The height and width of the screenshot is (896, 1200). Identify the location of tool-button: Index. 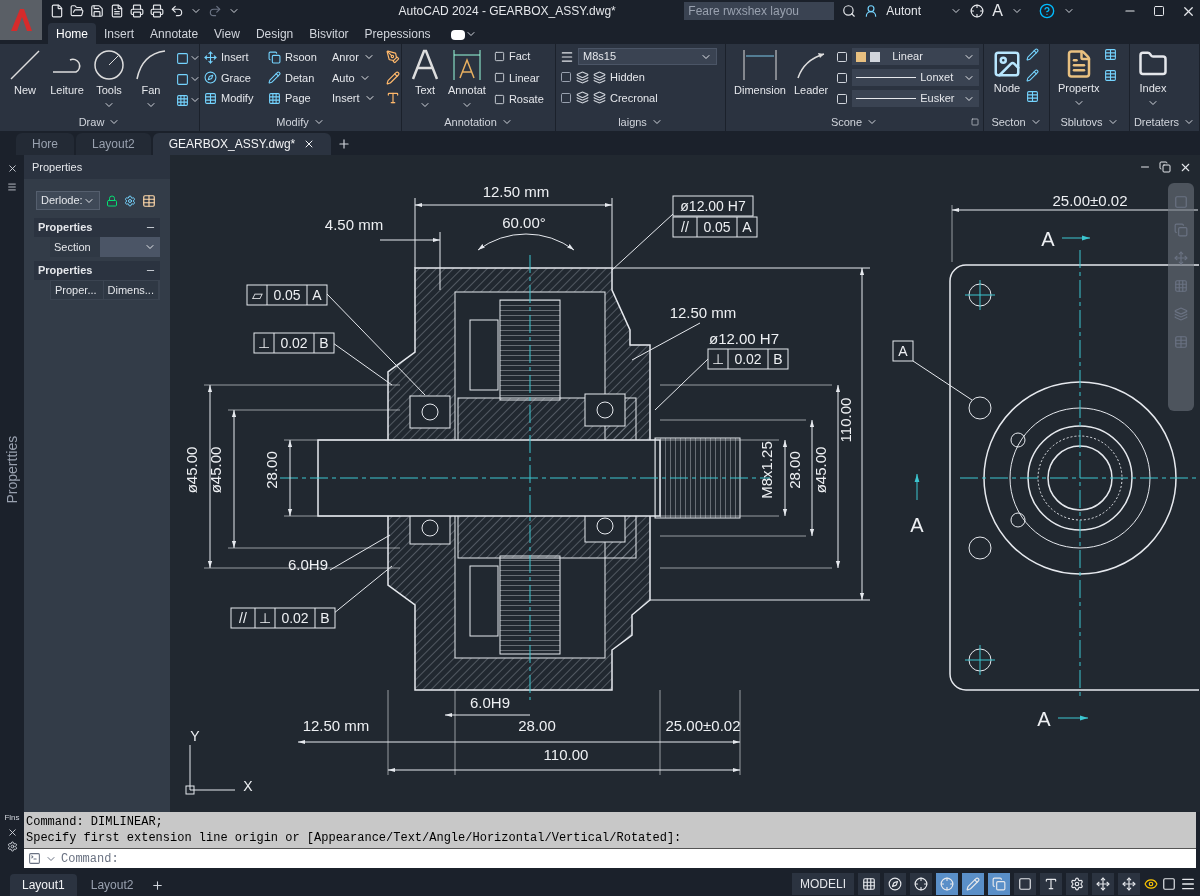
(1153, 78).